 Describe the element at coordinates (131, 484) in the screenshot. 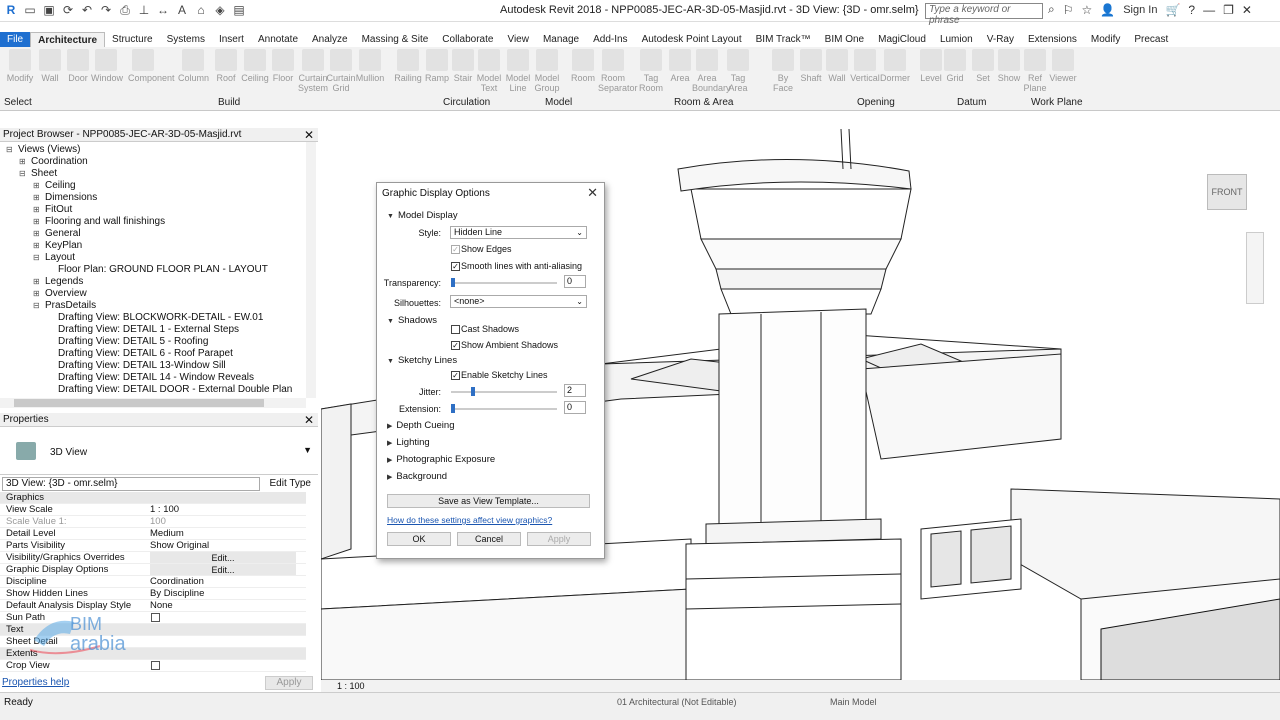

I see `instance-selector: 3D View: {3D - omr.selm}` at that location.